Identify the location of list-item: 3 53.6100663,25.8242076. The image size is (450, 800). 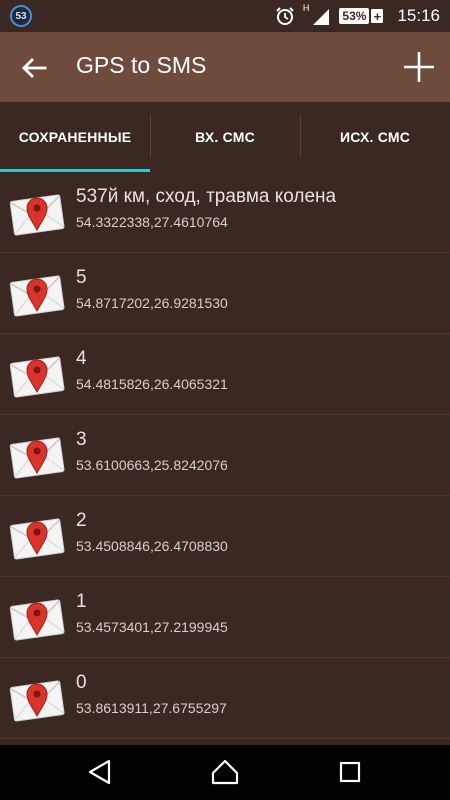
(225, 455).